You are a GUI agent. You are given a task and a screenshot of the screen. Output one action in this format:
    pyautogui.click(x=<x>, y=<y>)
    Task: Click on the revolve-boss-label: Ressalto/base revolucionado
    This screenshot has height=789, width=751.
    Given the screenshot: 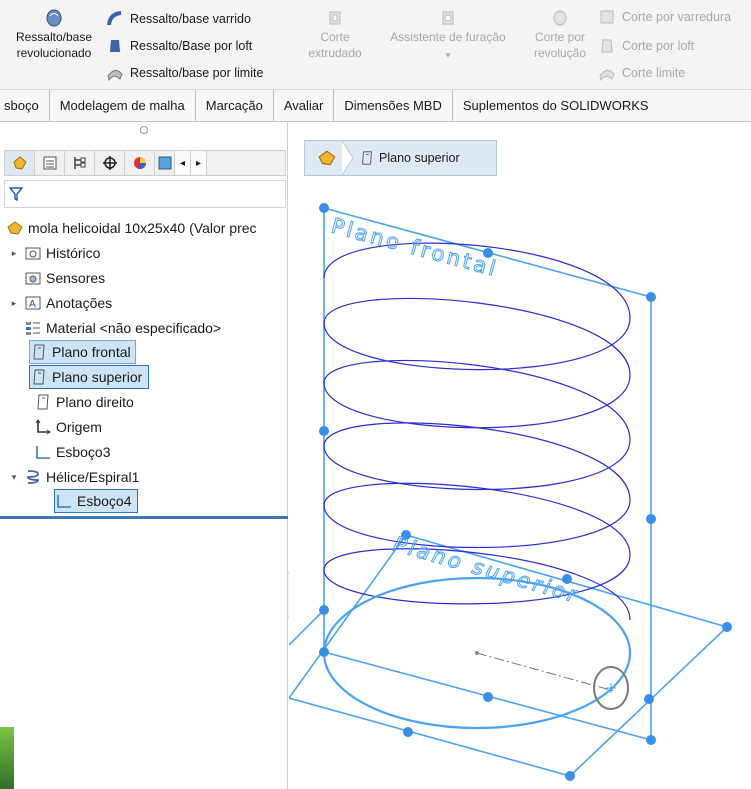 What is the action you would take?
    pyautogui.click(x=54, y=45)
    